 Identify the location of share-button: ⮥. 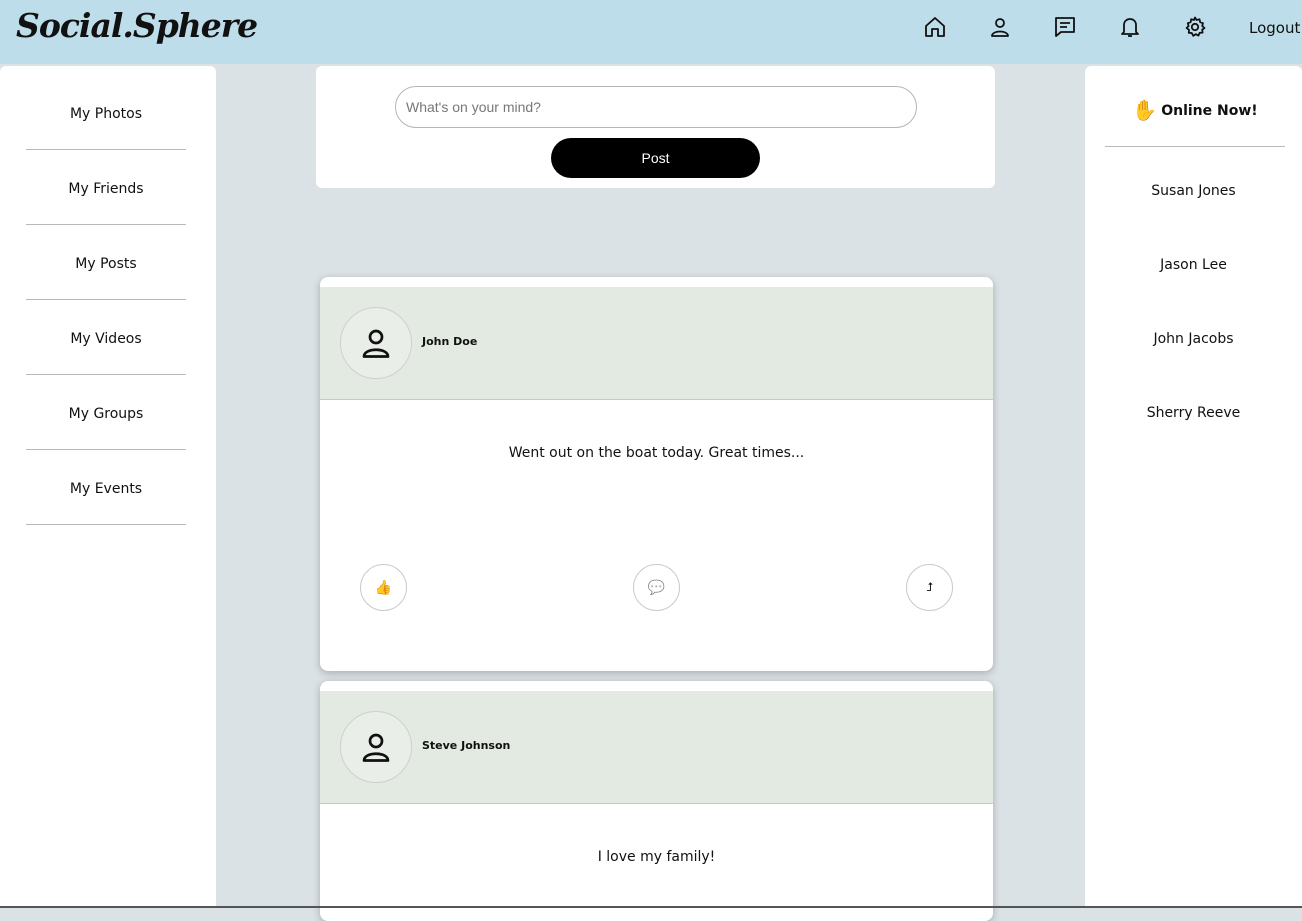
(929, 587).